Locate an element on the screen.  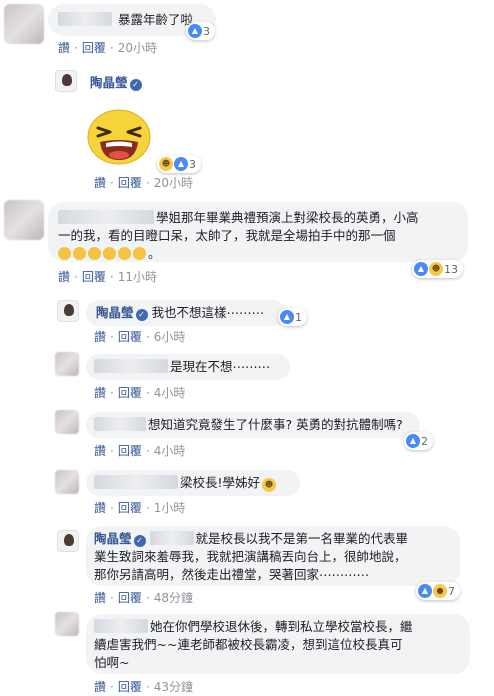
comment-text: 想知道究竟發生了什麼事? 英勇的對抗體制嗎? is located at coordinates (275, 424).